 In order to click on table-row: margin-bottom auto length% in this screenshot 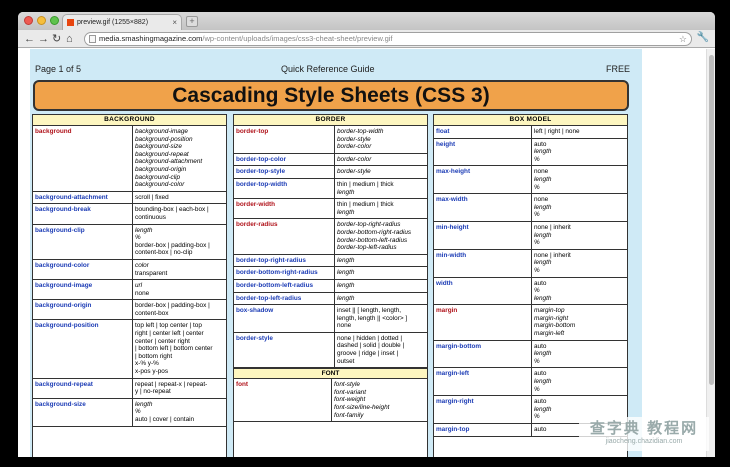, I will do `click(530, 354)`.